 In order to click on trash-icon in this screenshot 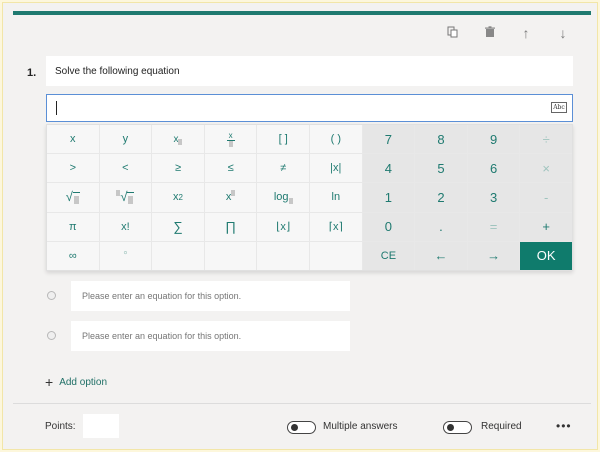, I will do `click(490, 33)`.